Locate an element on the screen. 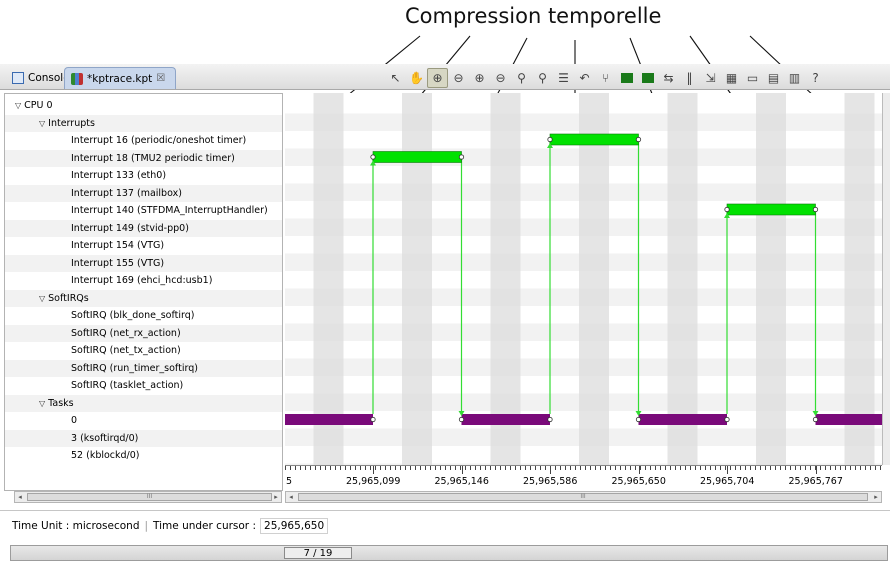 The height and width of the screenshot is (566, 890). page-indicator: 7 / 19 is located at coordinates (318, 553).